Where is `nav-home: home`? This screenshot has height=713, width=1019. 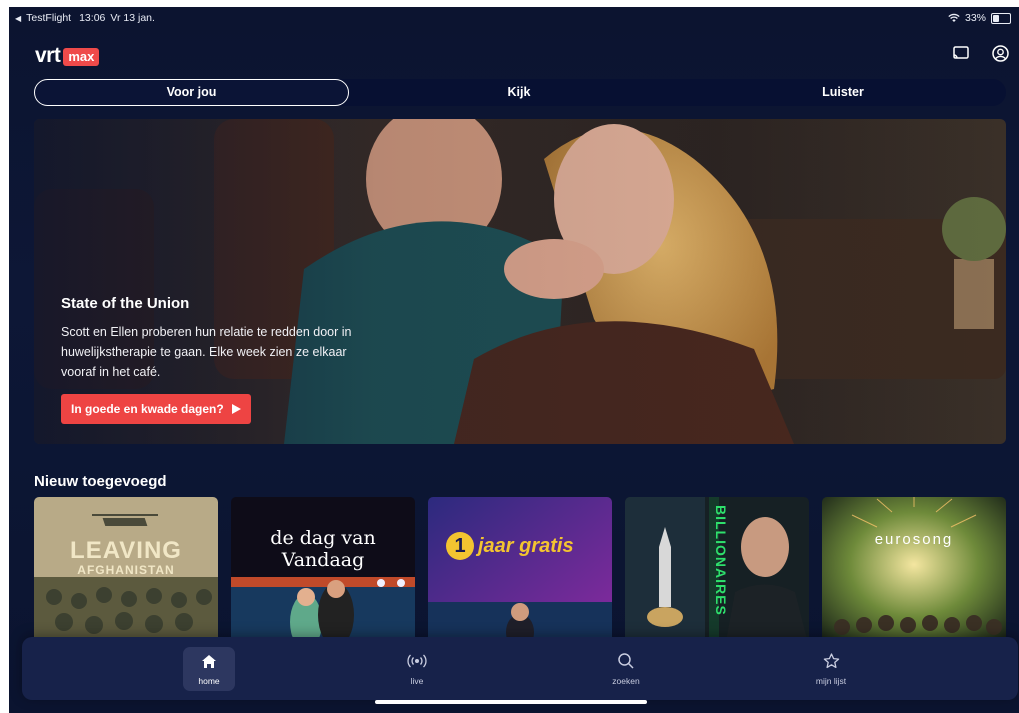
nav-home: home is located at coordinates (209, 669).